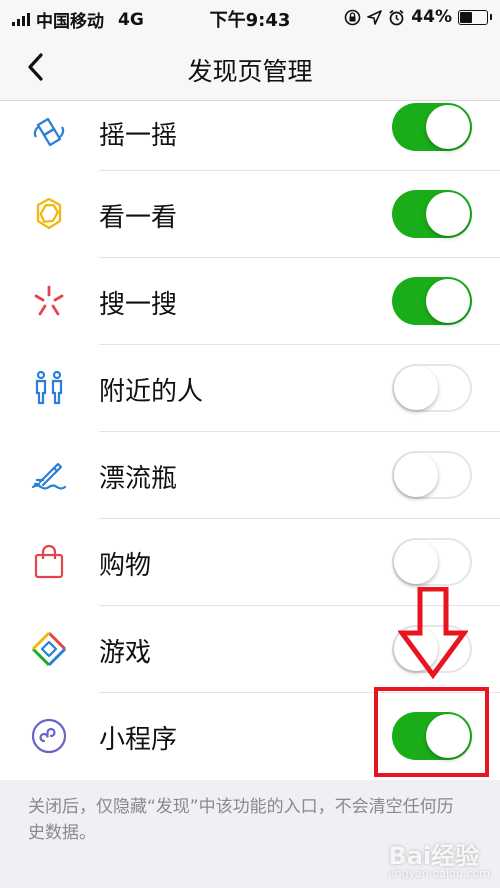  What do you see at coordinates (433, 633) in the screenshot?
I see `arrow-down-icon` at bounding box center [433, 633].